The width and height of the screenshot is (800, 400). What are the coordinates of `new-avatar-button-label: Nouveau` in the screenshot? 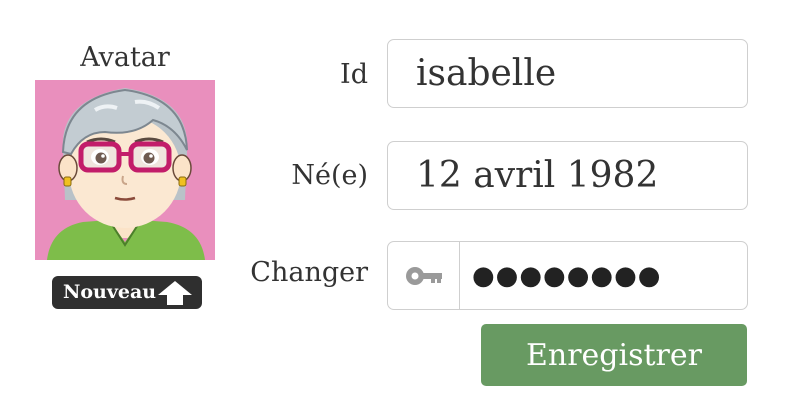 It's located at (110, 292).